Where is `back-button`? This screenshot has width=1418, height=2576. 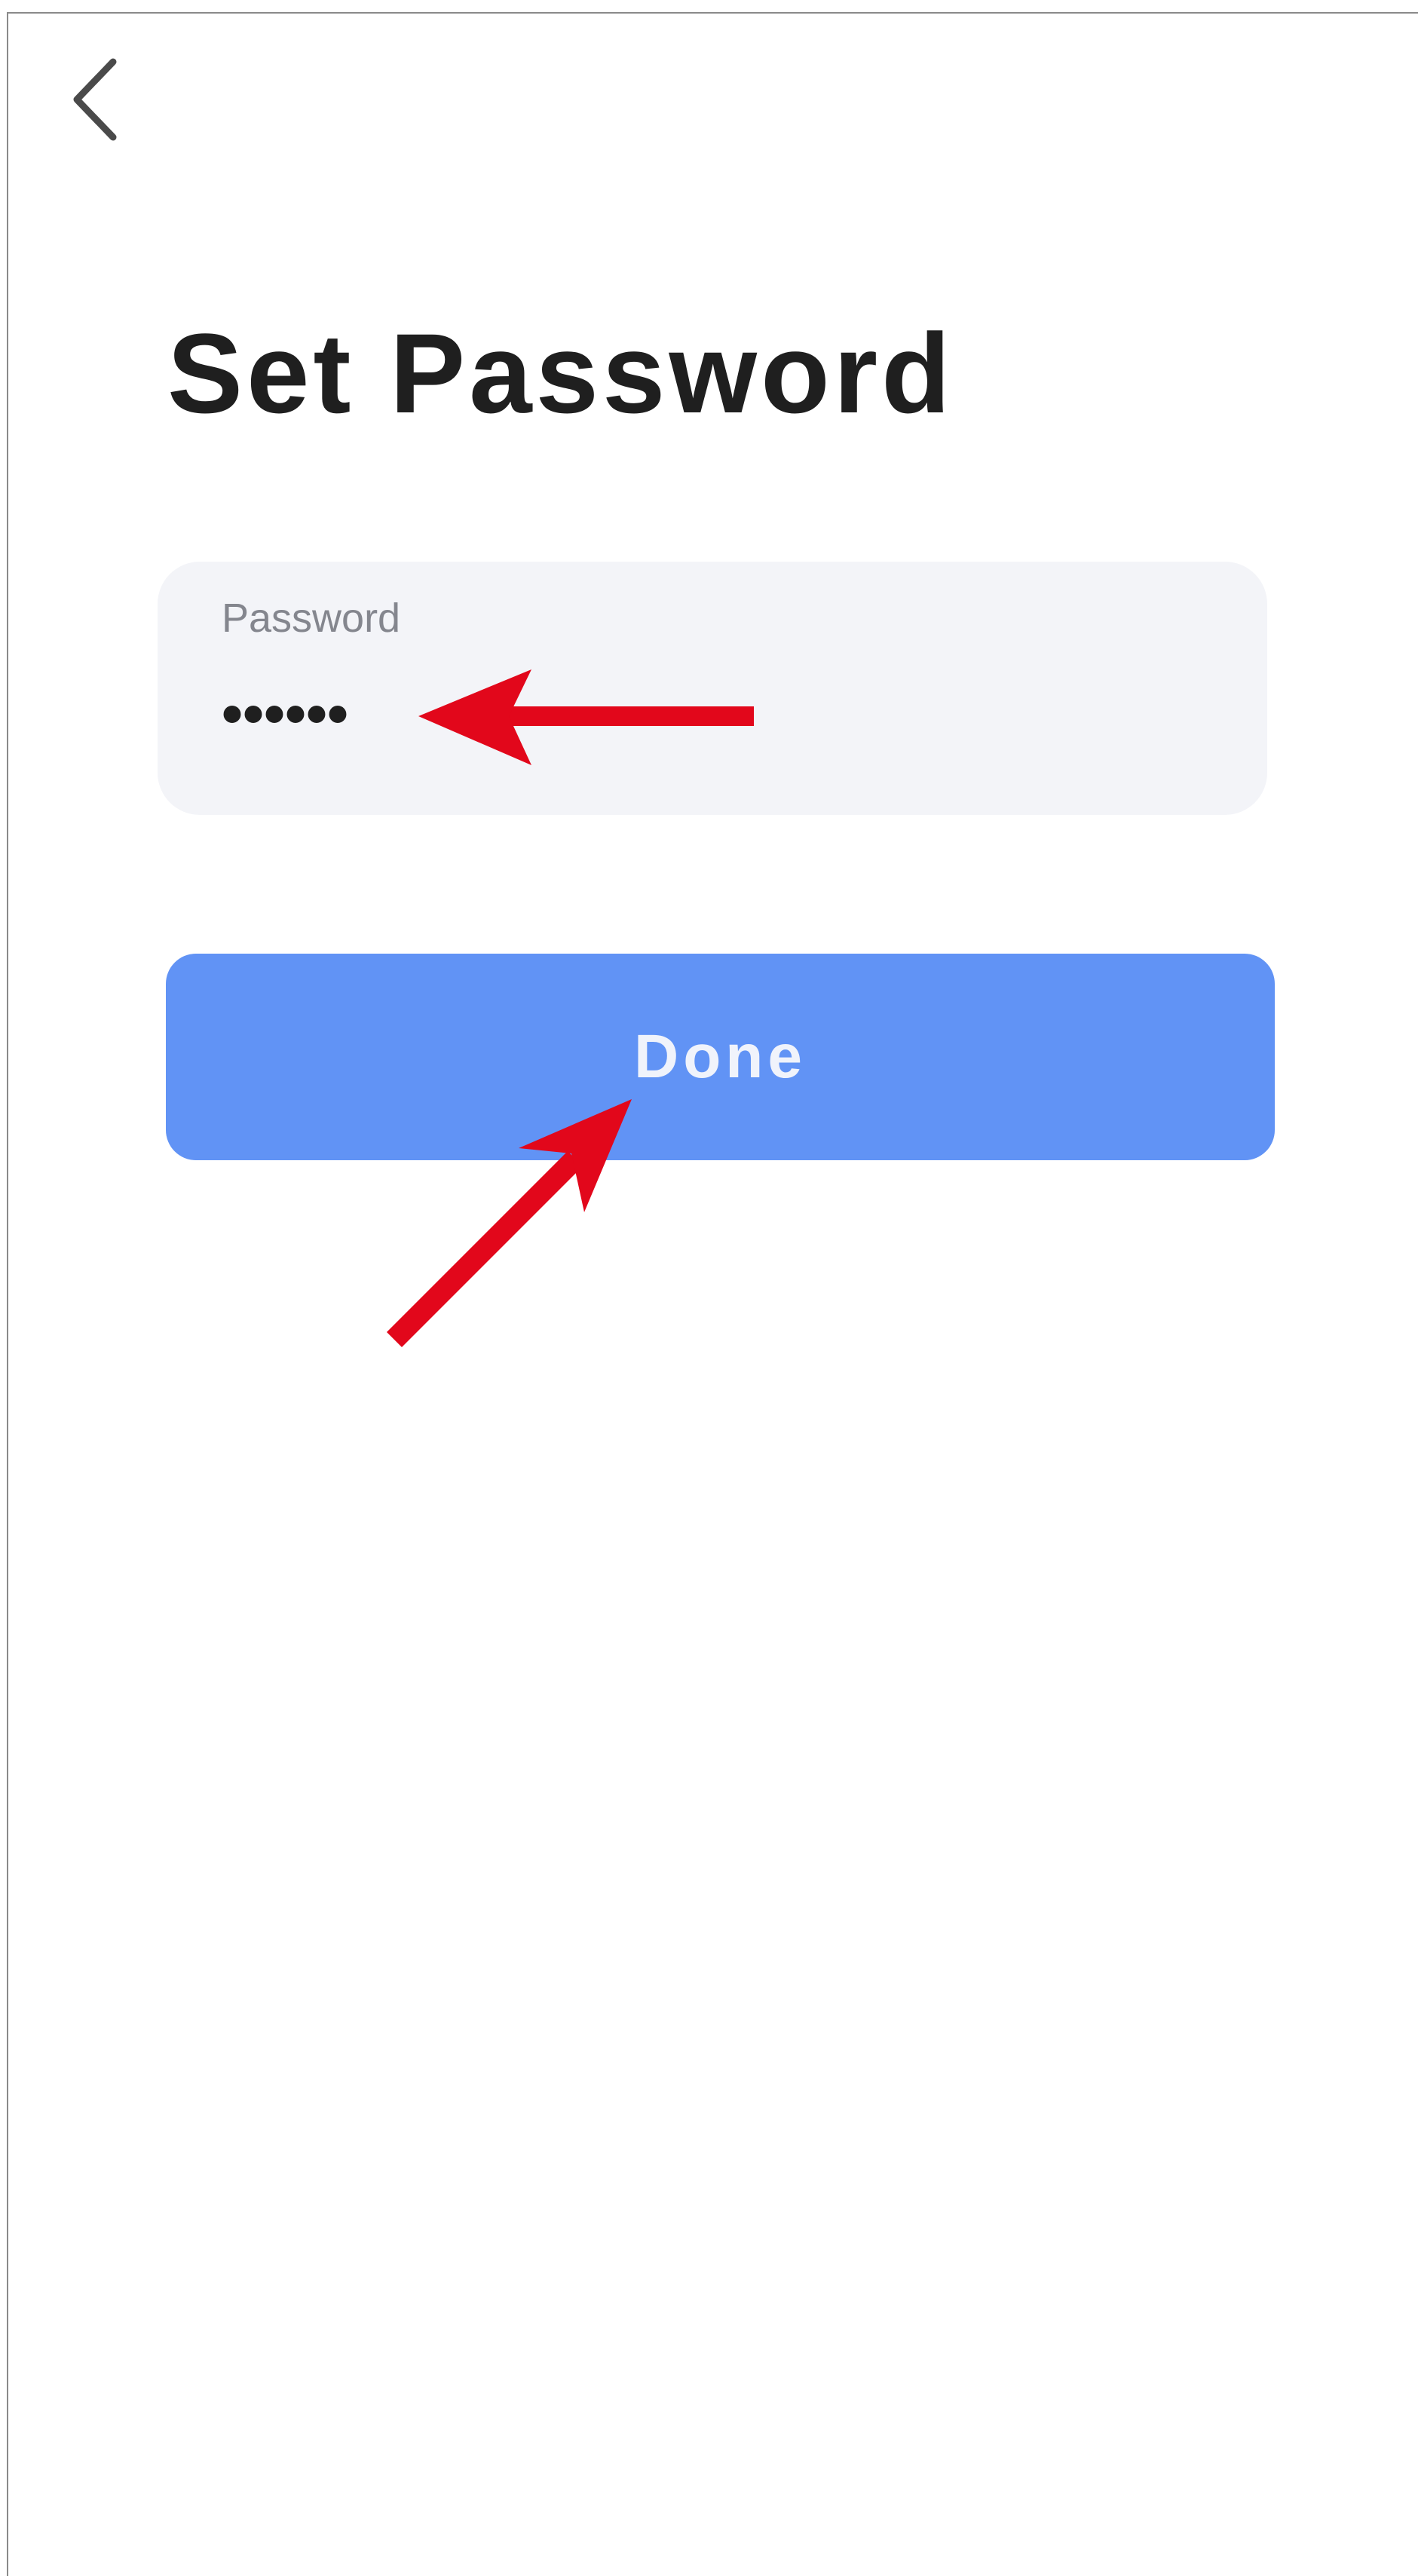 back-button is located at coordinates (94, 98).